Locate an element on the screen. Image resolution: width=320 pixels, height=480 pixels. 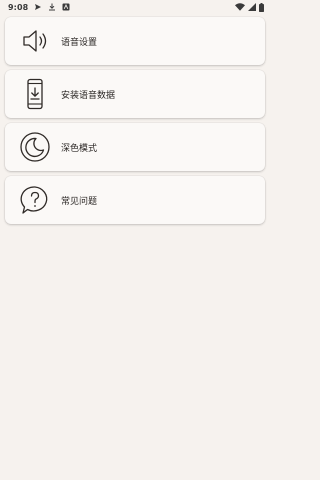
battery-icon is located at coordinates (261, 7).